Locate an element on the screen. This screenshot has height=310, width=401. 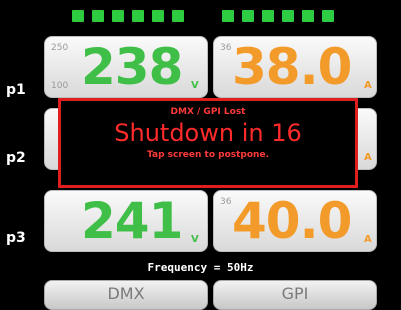
row-label-p3: p3 is located at coordinates (16, 238).